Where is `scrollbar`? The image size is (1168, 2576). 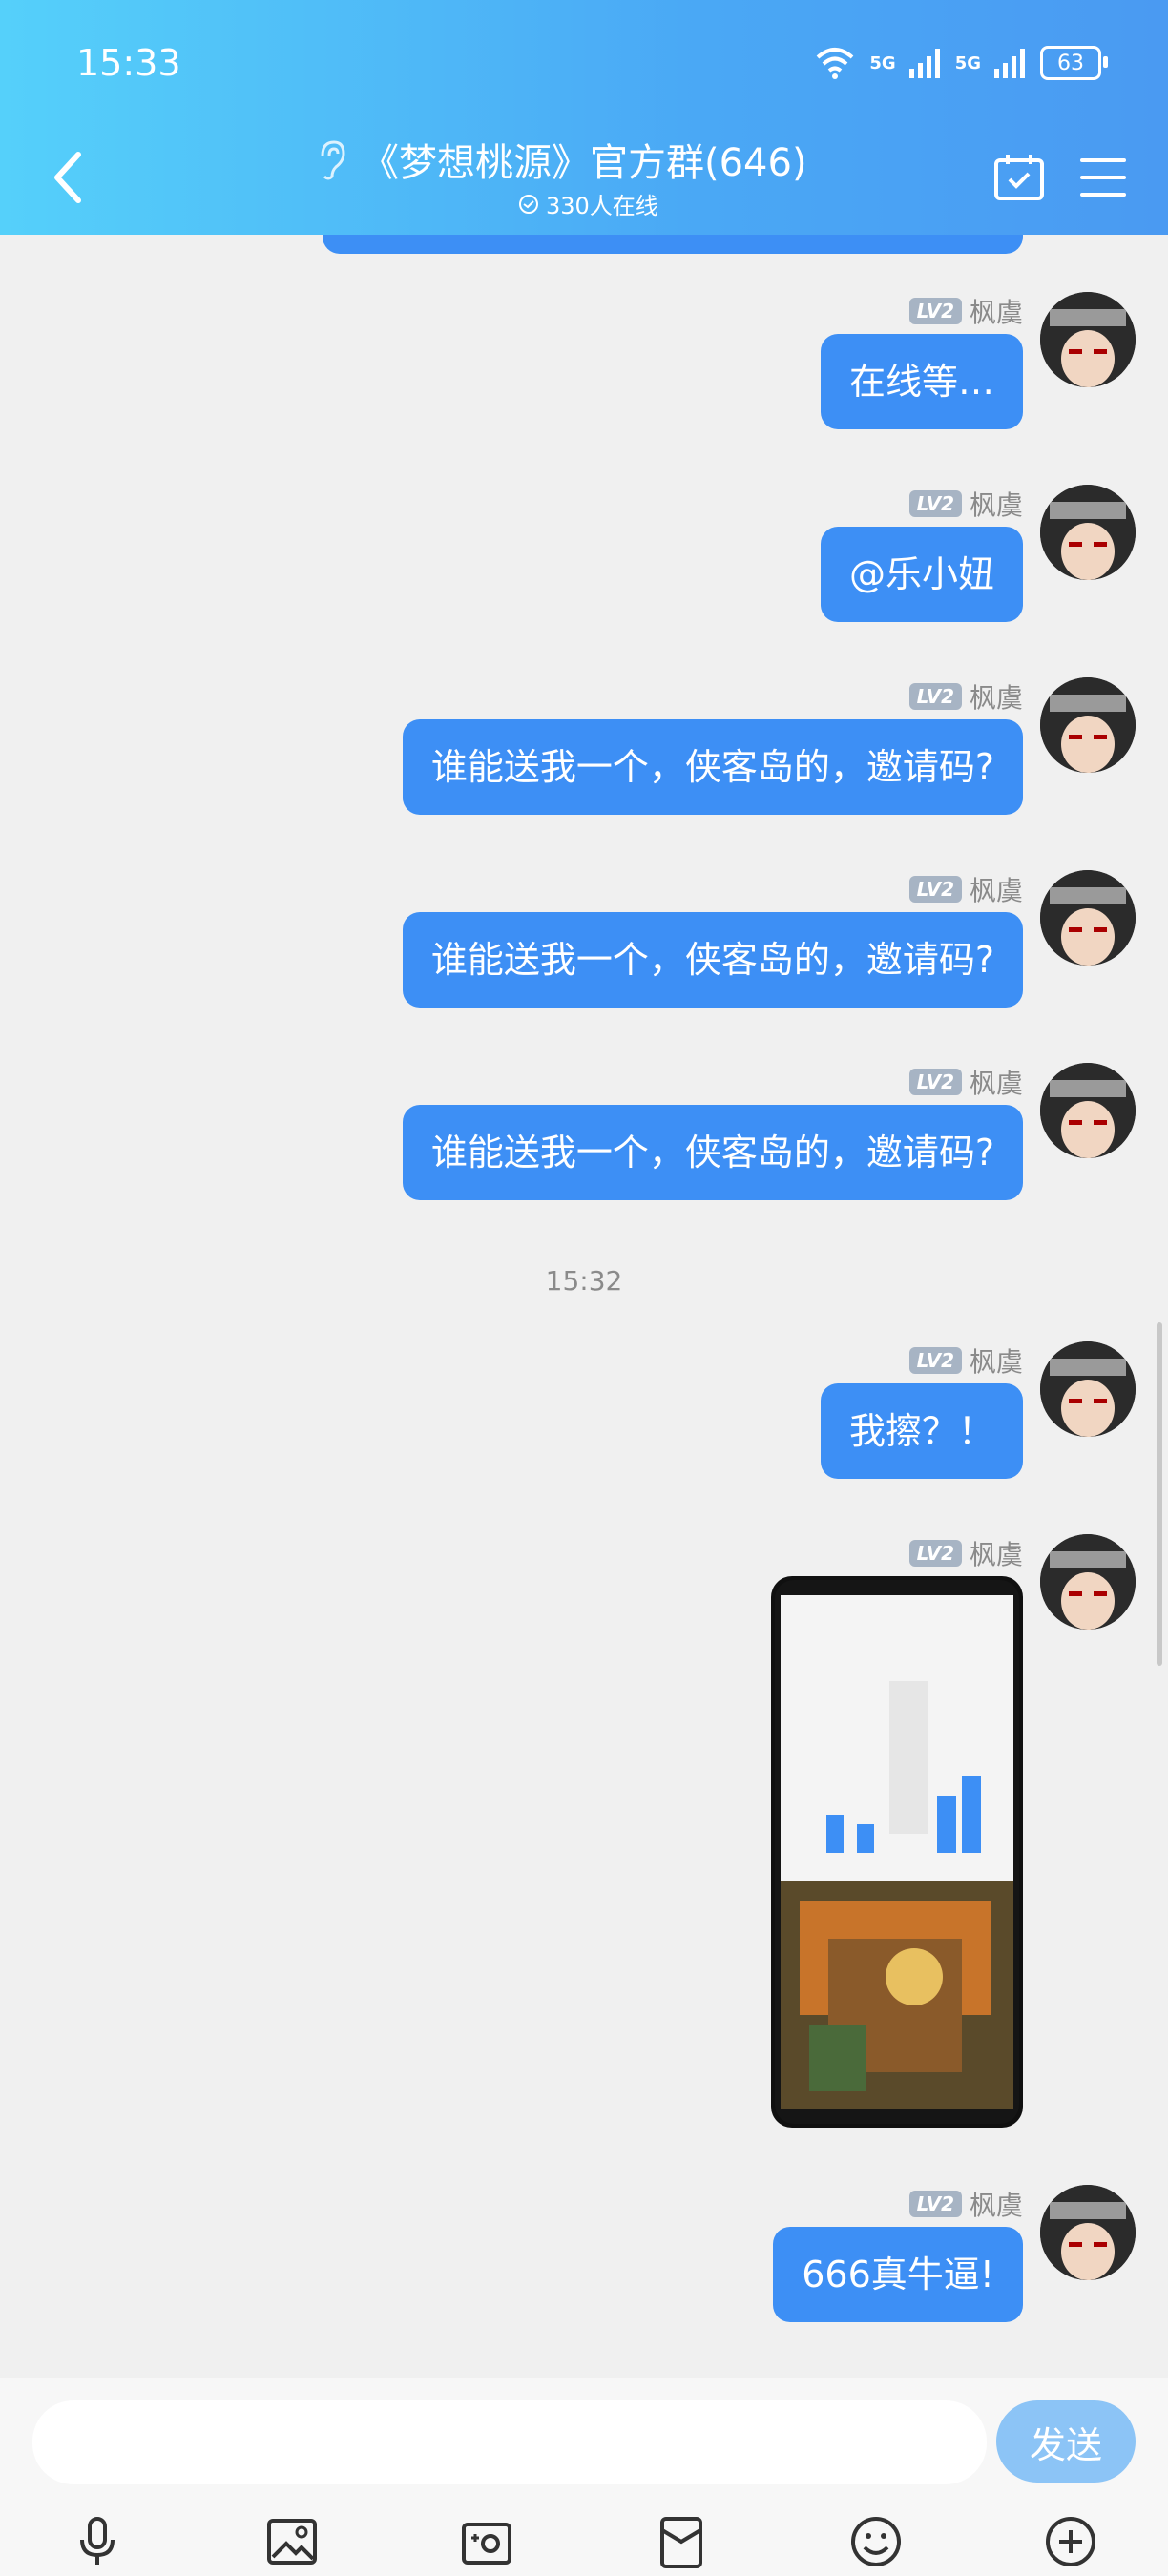
scrollbar is located at coordinates (1159, 1494).